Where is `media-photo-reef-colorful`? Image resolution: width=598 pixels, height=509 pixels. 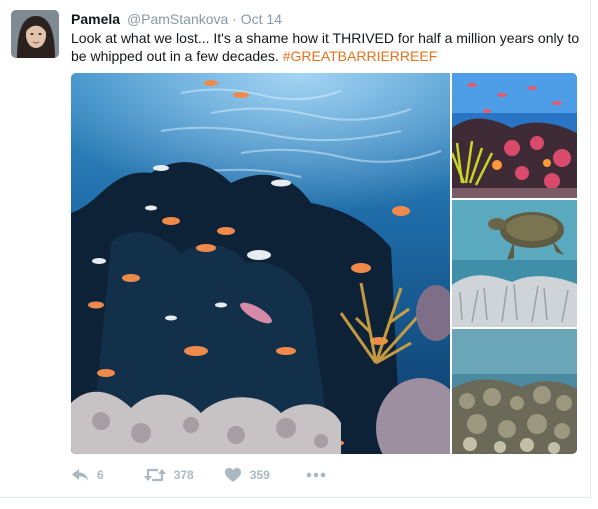
media-photo-reef-colorful is located at coordinates (514, 135).